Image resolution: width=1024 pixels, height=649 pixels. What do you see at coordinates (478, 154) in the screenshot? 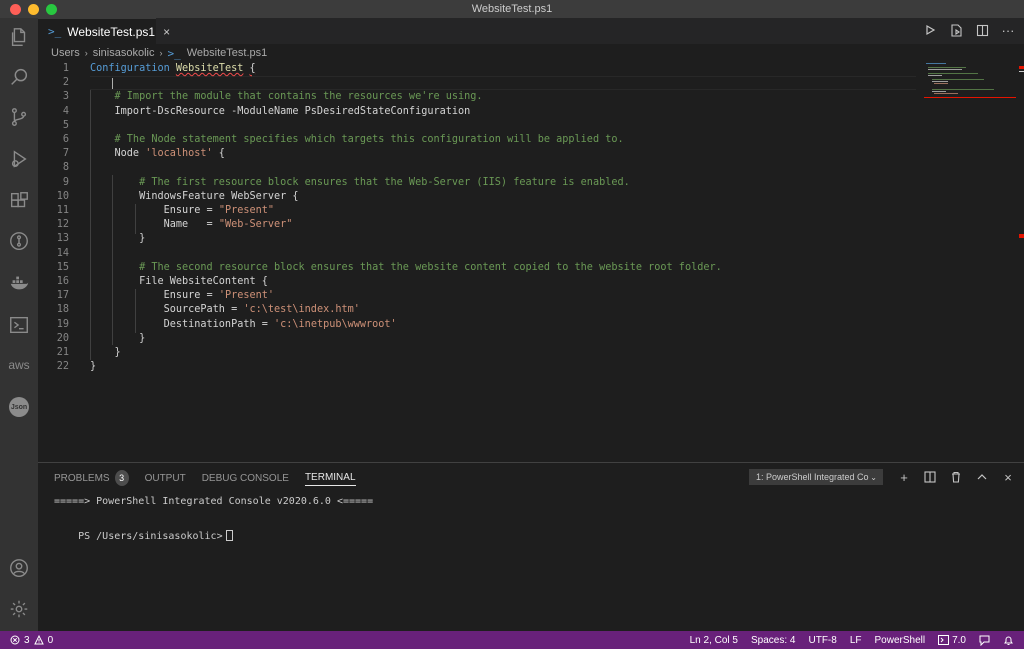
I see `code-line: 7 Node 'localhost' {` at bounding box center [478, 154].